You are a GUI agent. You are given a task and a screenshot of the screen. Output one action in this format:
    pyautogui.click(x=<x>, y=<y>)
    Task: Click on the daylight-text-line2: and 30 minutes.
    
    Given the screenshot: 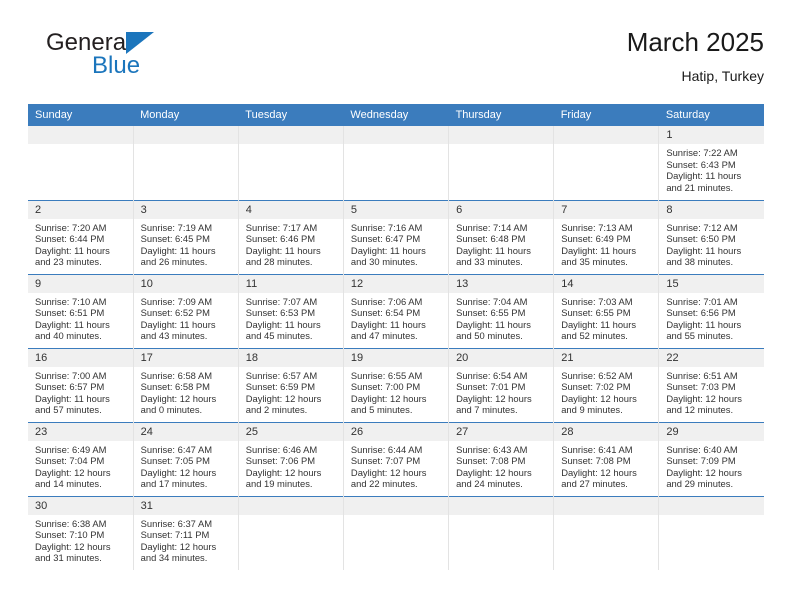 What is the action you would take?
    pyautogui.click(x=384, y=262)
    